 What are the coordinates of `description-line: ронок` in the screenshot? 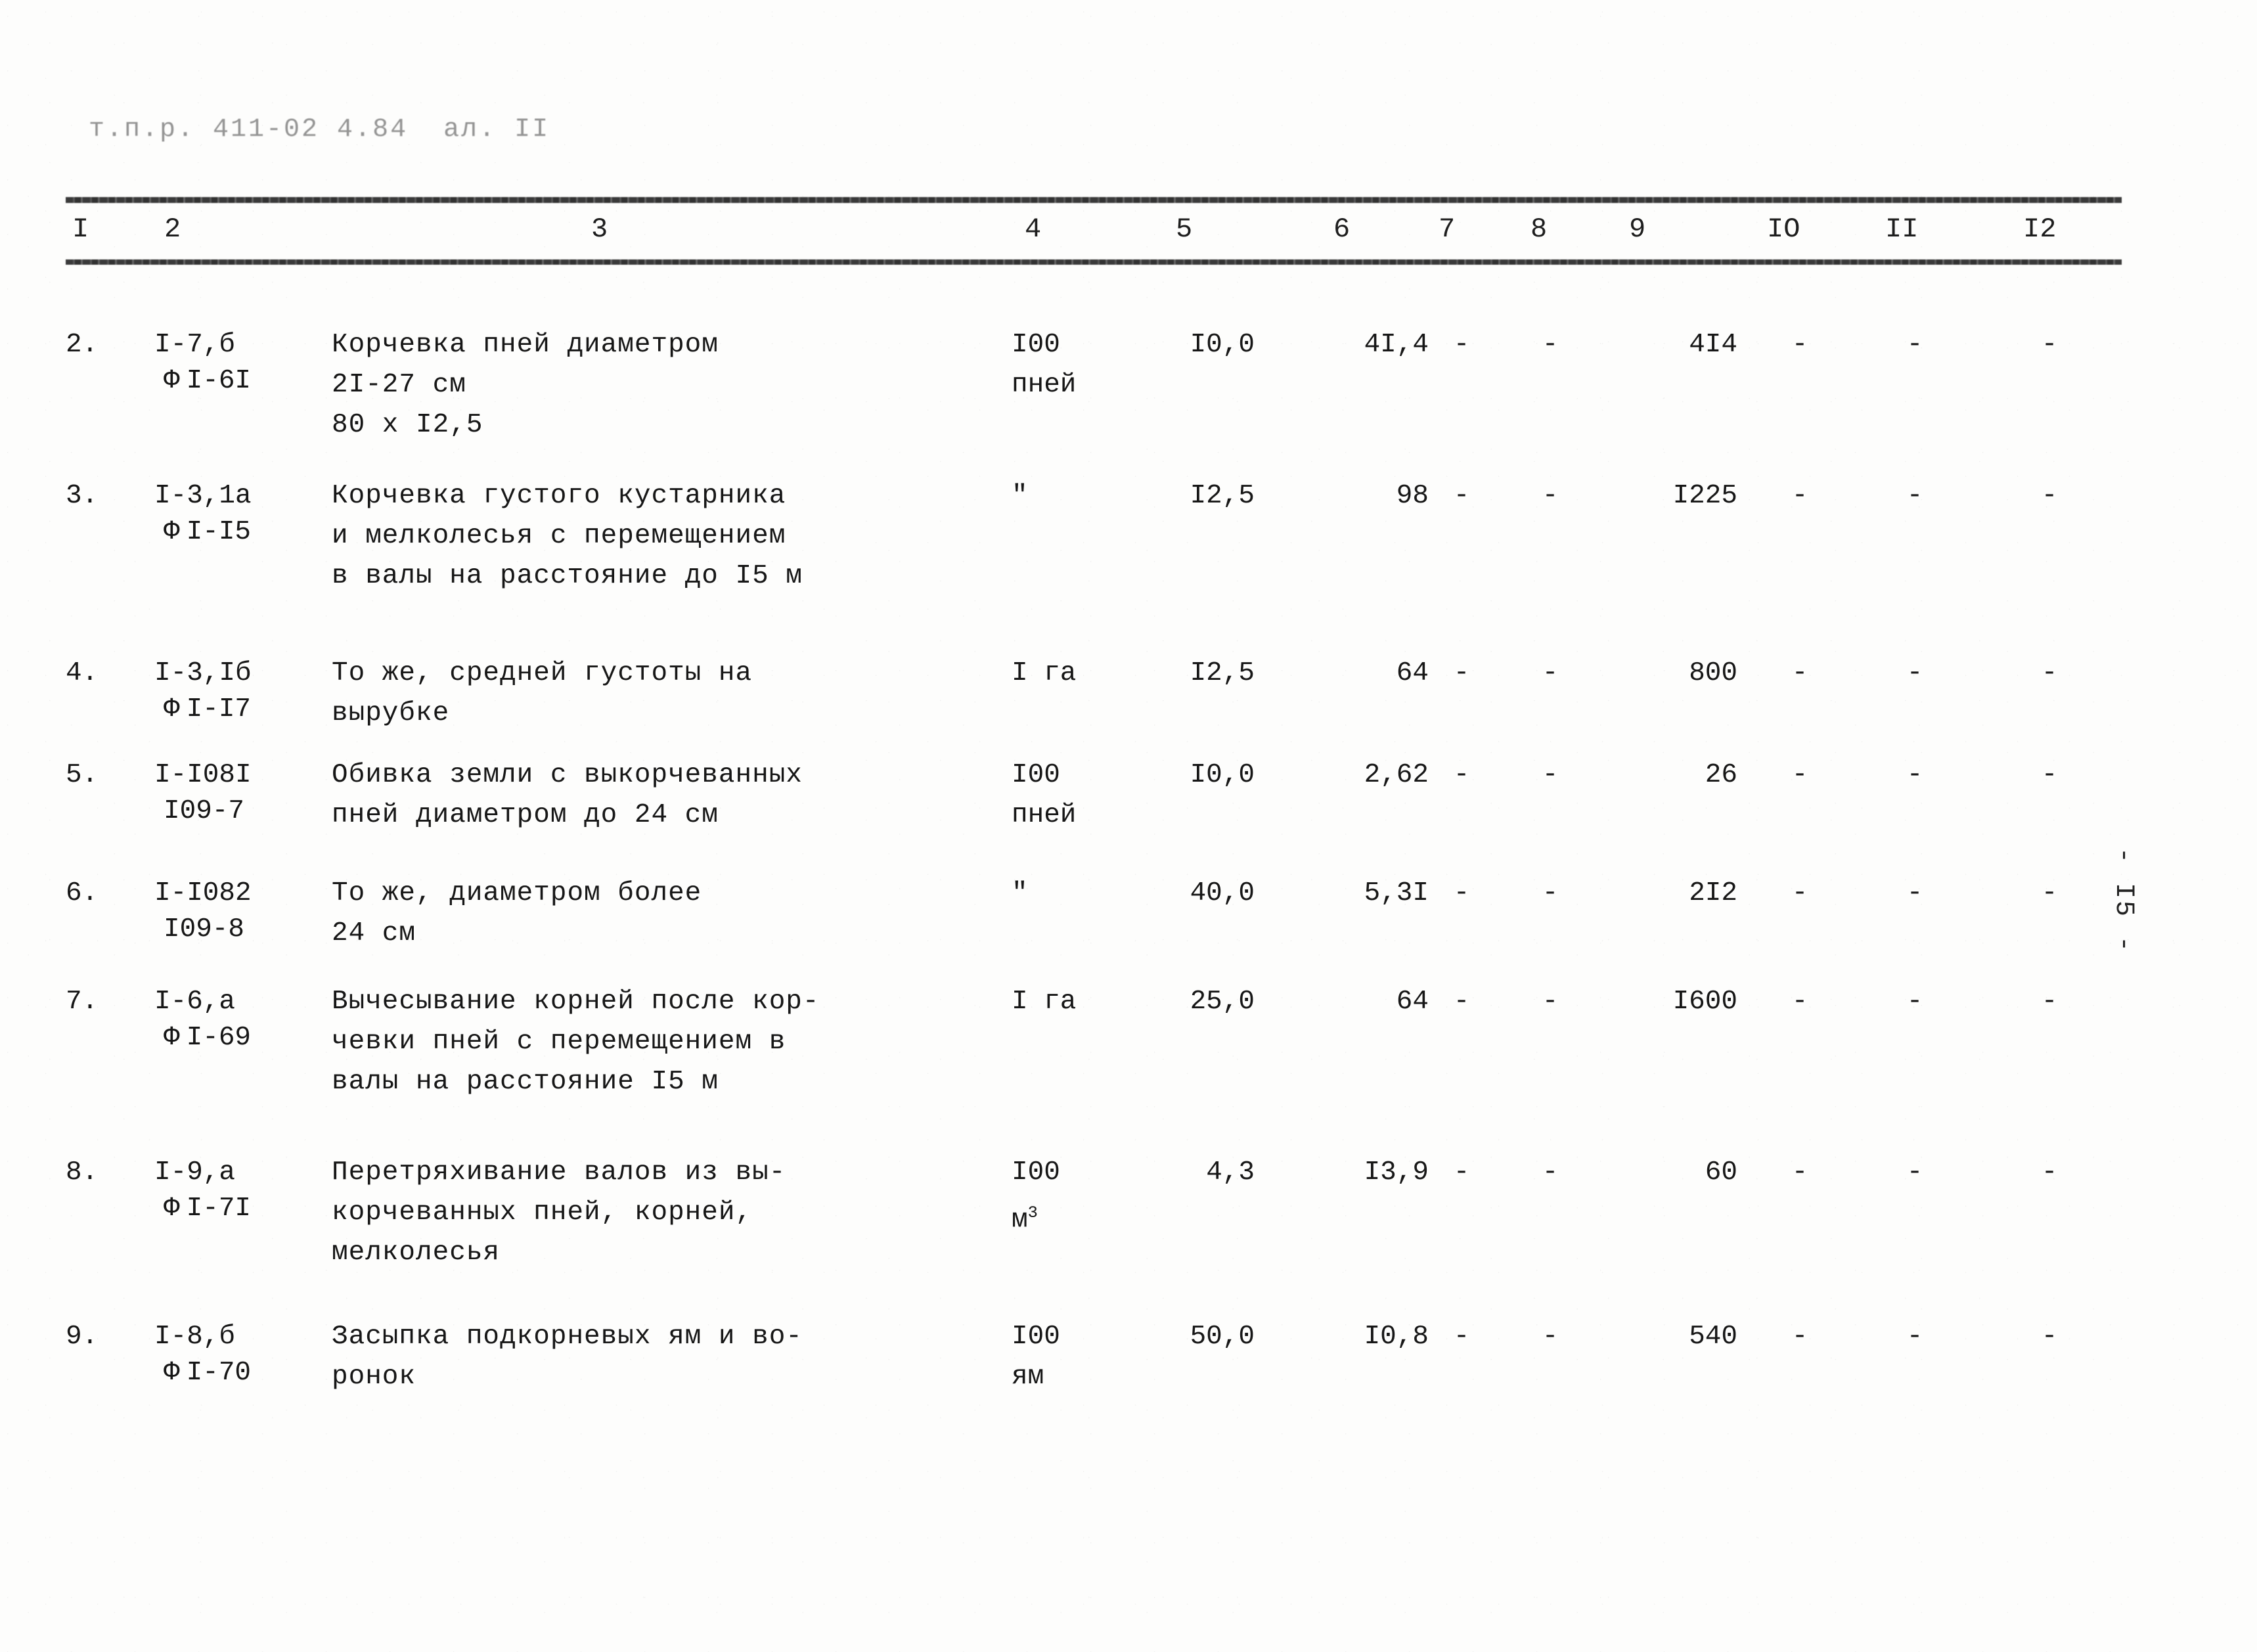 It's located at (374, 1377).